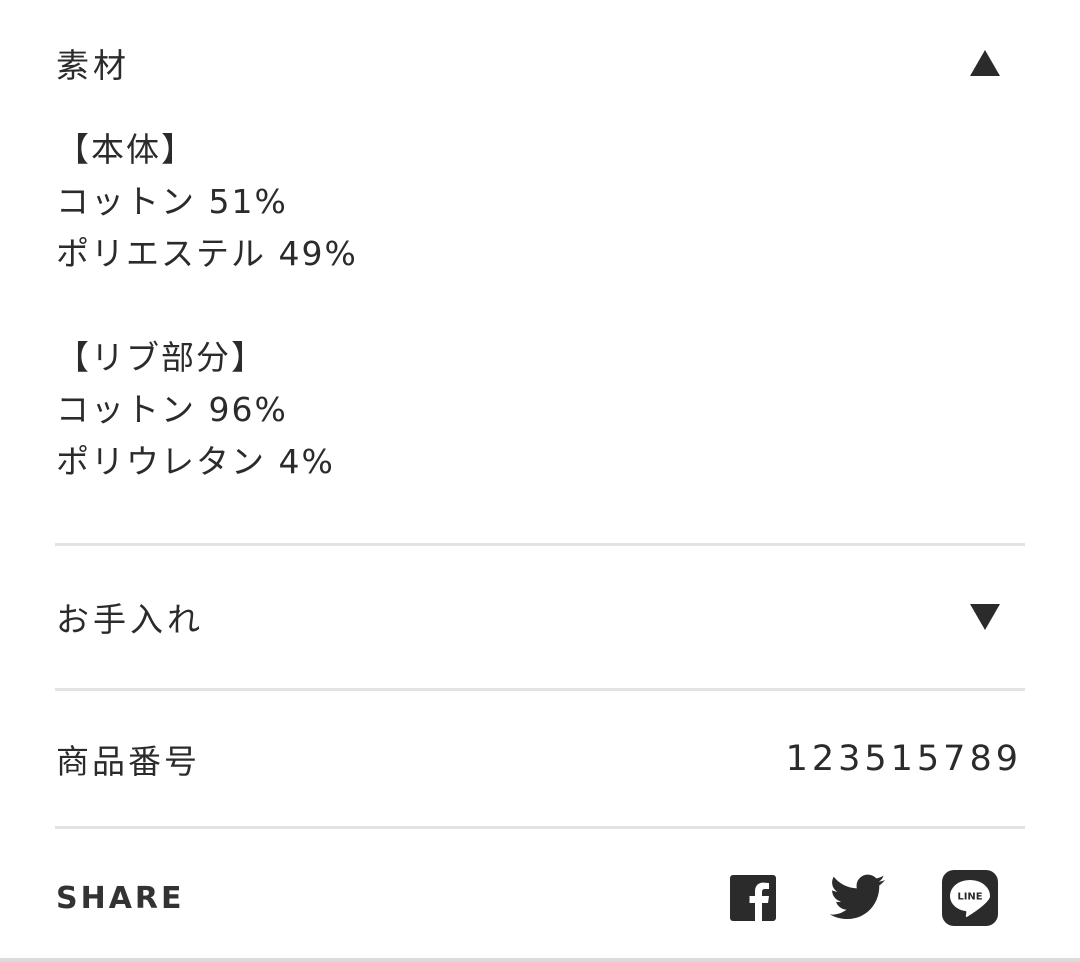 The width and height of the screenshot is (1080, 962). I want to click on line-icon-text: LINE, so click(969, 897).